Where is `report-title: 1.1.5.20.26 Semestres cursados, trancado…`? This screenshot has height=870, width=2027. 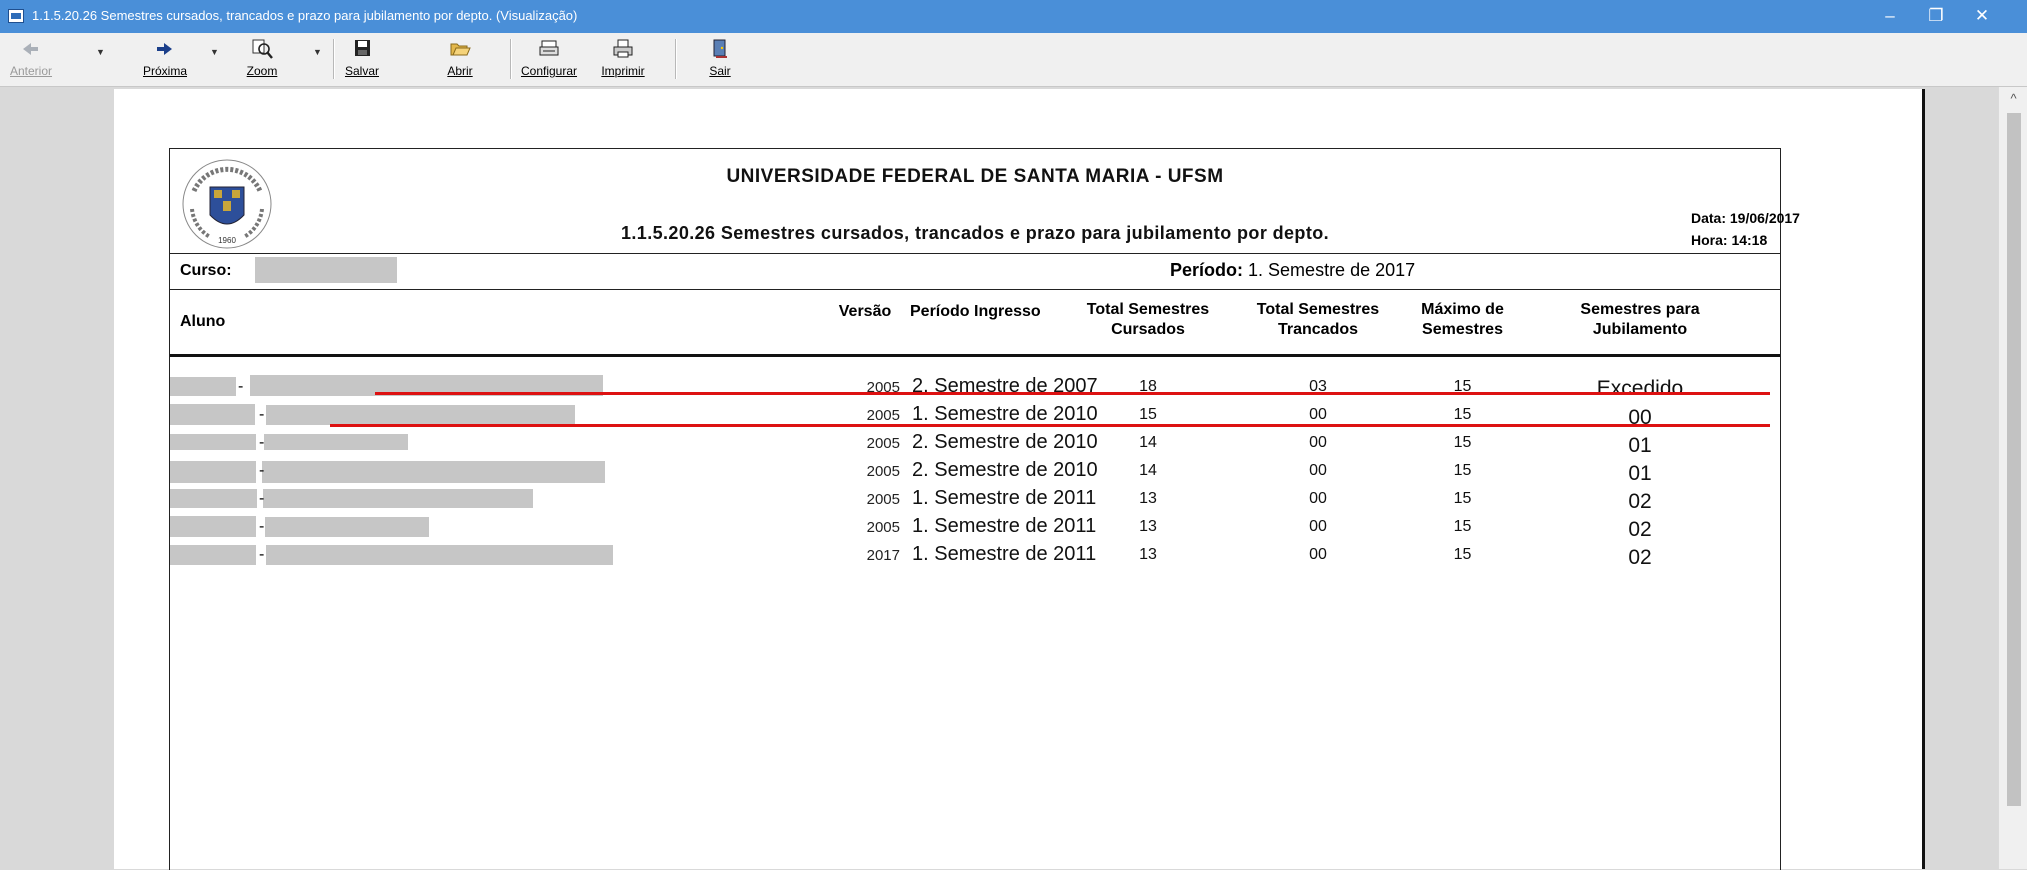 report-title: 1.1.5.20.26 Semestres cursados, trancado… is located at coordinates (975, 233).